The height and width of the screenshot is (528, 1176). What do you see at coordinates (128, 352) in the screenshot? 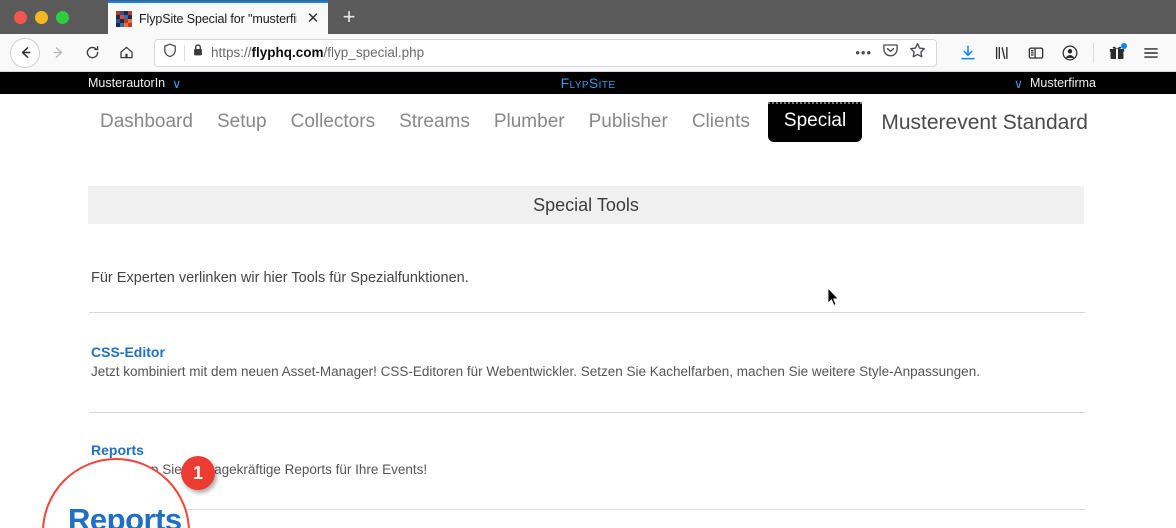
I see `tool-link-css-editor: CSS-Editor` at bounding box center [128, 352].